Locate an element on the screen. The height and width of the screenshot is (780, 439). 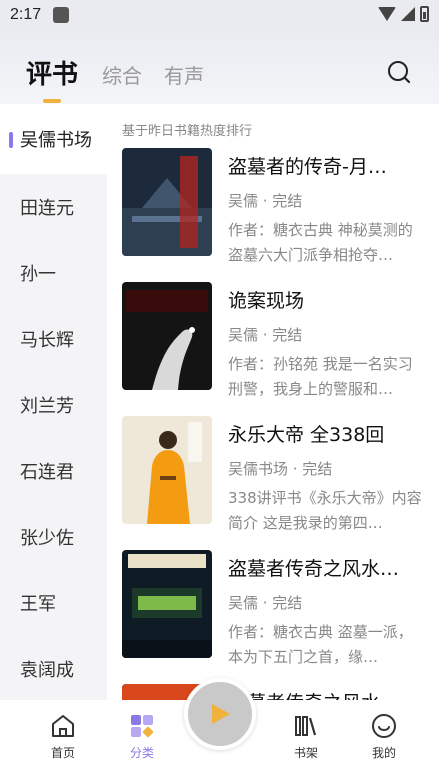
nav-category: 分类 is located at coordinates (142, 736).